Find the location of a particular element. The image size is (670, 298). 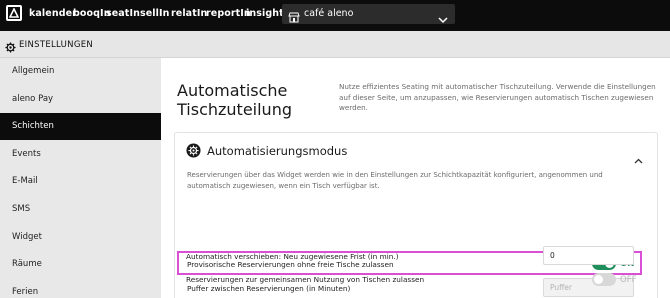

gear-icon is located at coordinates (10, 47).